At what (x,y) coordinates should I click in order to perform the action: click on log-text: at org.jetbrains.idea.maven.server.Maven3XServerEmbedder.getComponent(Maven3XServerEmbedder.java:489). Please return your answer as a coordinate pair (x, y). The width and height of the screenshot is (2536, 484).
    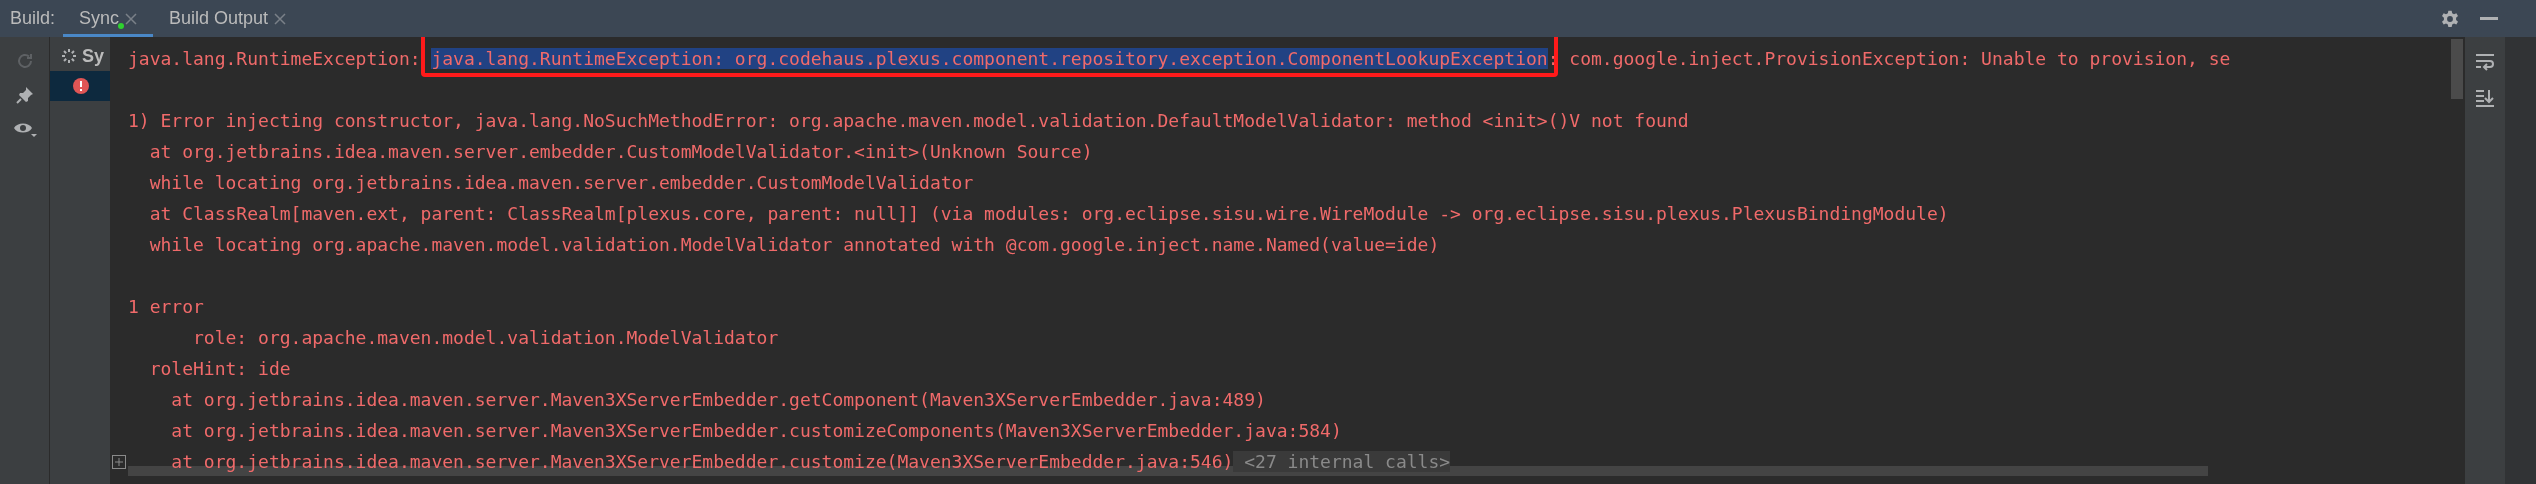
    Looking at the image, I should click on (718, 399).